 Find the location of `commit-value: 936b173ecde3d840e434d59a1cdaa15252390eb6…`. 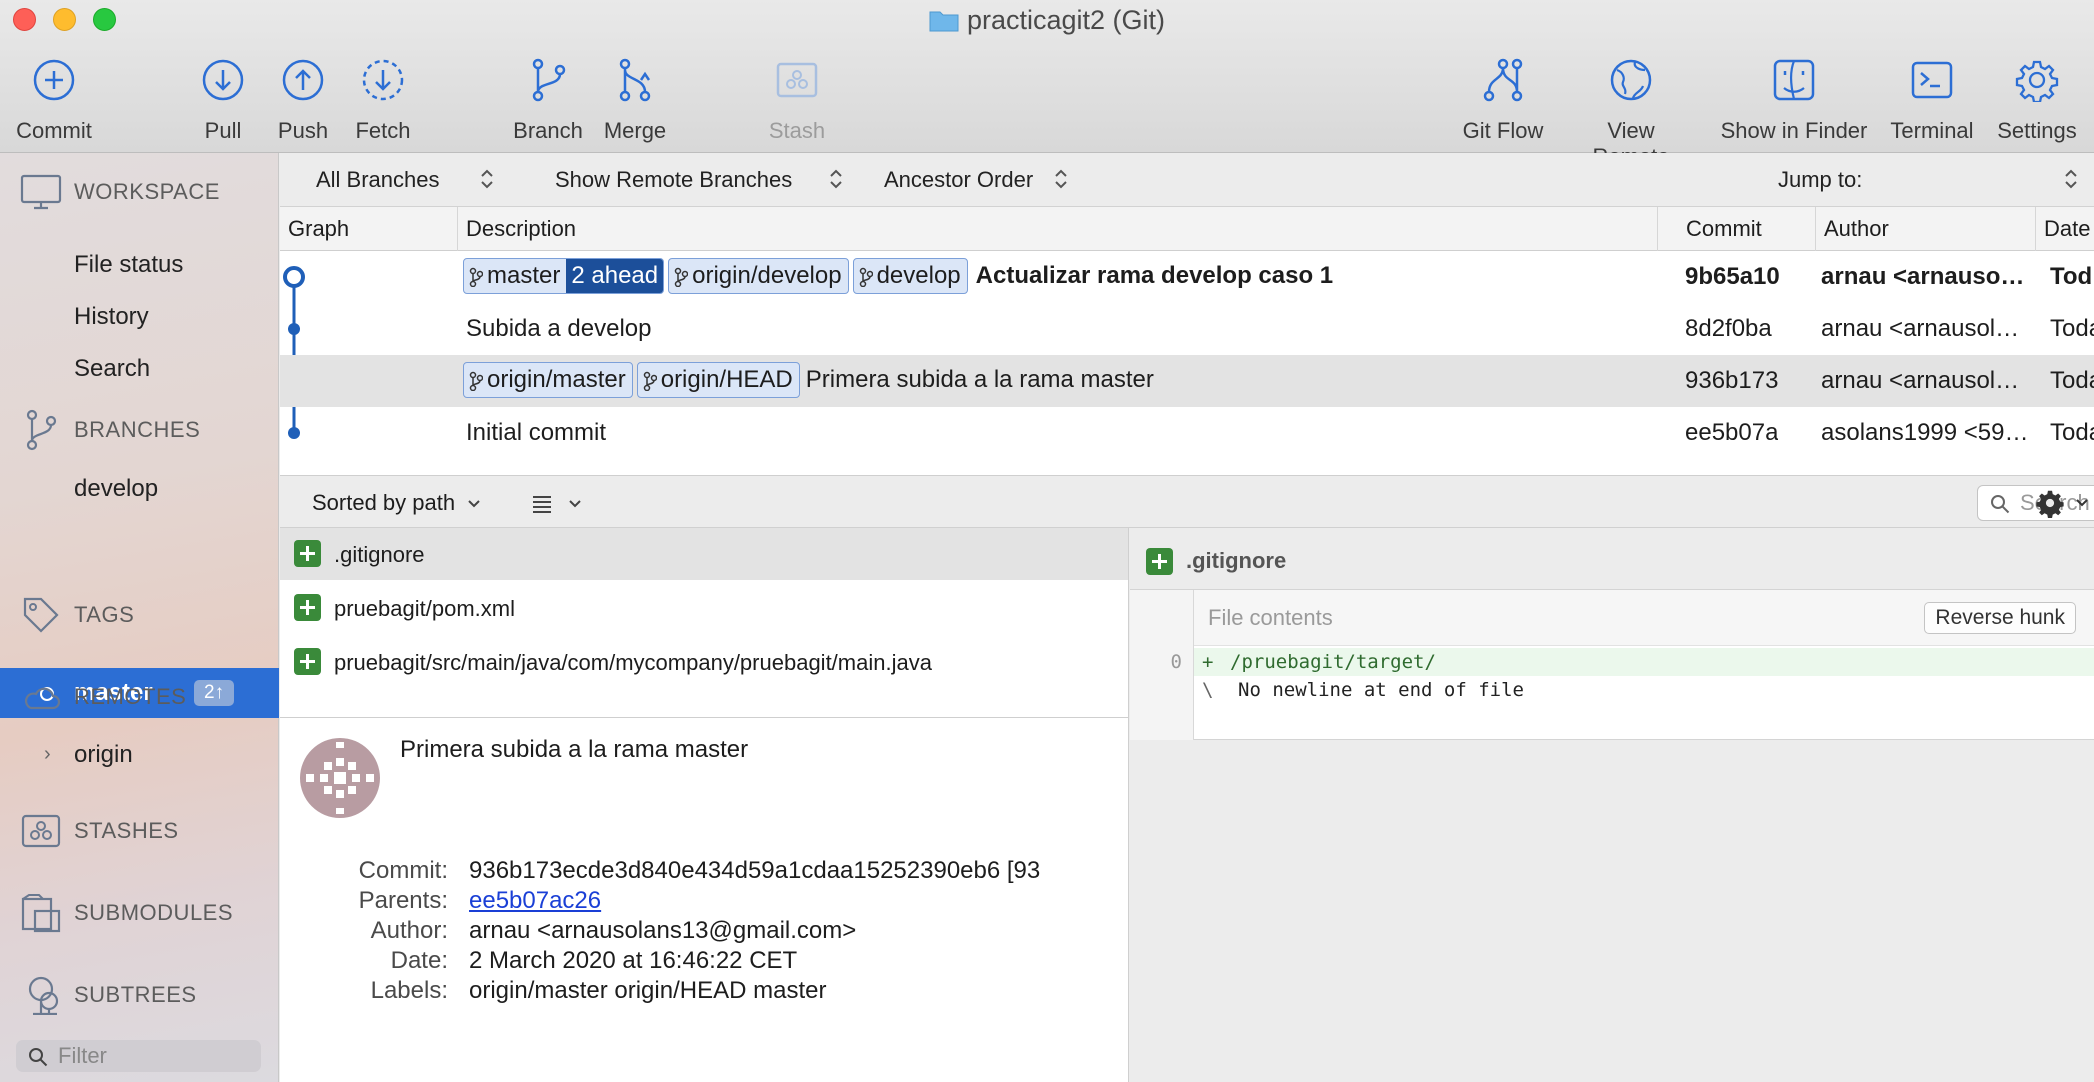

commit-value: 936b173ecde3d840e434d59a1cdaa15252390eb6… is located at coordinates (754, 871).